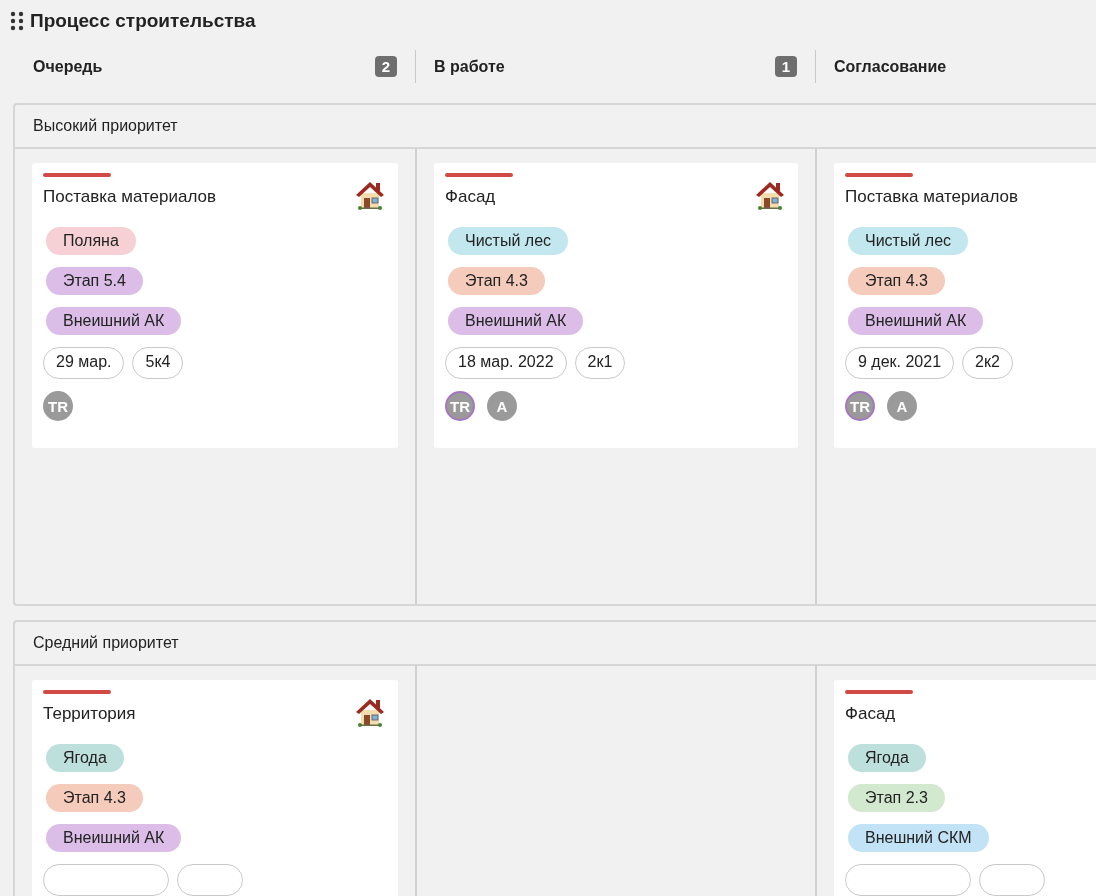 This screenshot has height=896, width=1096. What do you see at coordinates (555, 127) in the screenshot?
I see `lane-title: Высокий приоритет` at bounding box center [555, 127].